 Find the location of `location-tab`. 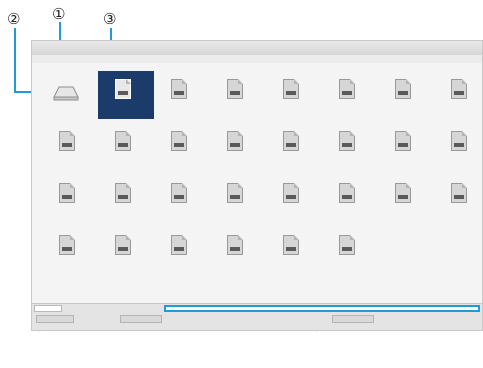

location-tab is located at coordinates (48, 308).